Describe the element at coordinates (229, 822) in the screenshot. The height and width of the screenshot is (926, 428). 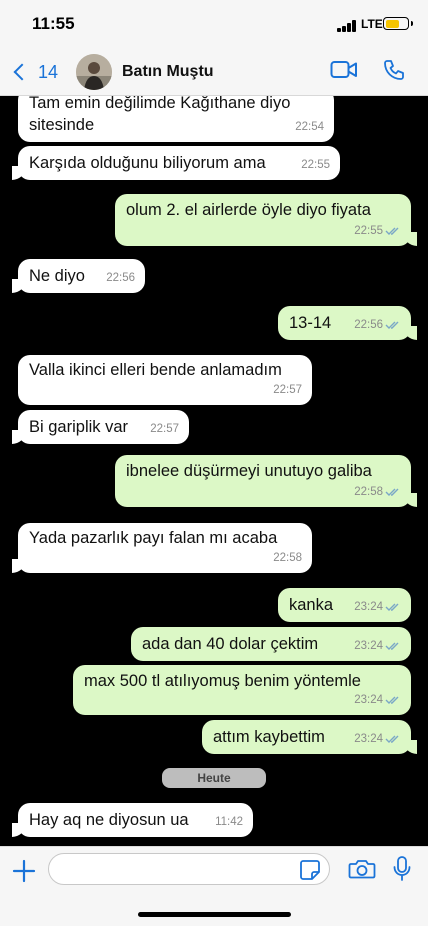
I see `message-time: 11:42` at that location.